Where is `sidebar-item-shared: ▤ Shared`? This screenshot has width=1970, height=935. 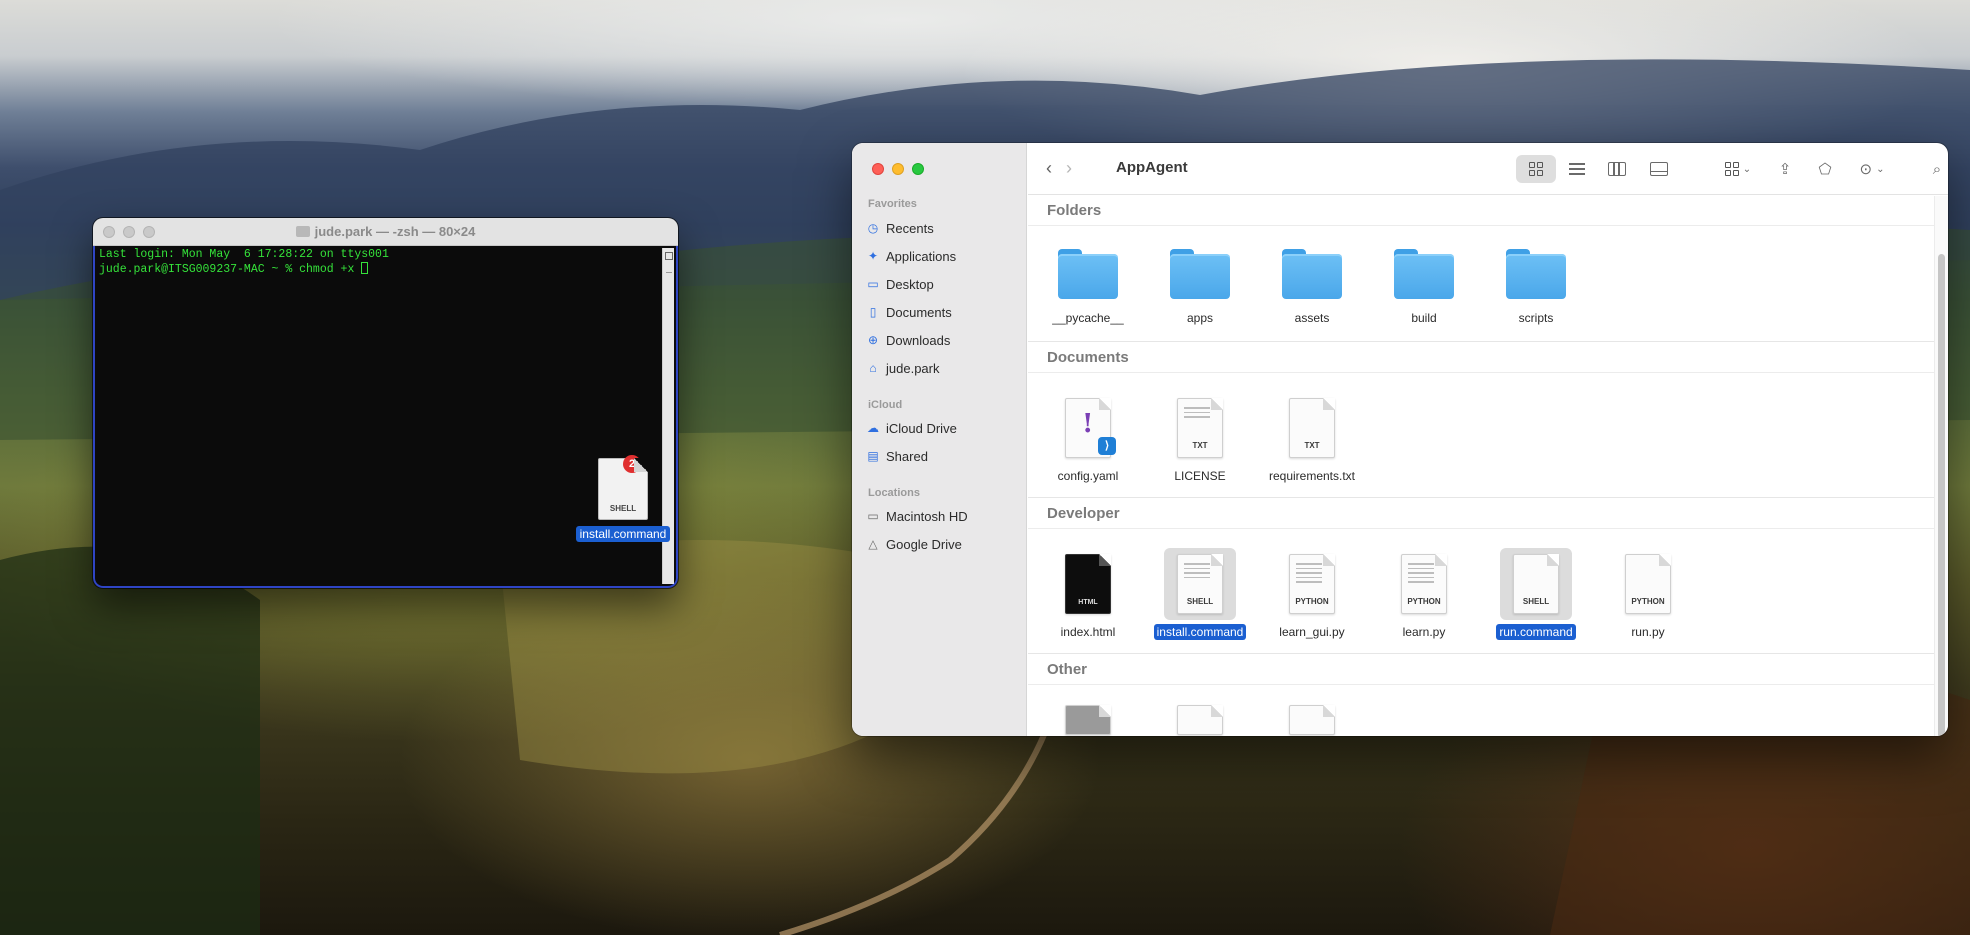 sidebar-item-shared: ▤ Shared is located at coordinates (897, 456).